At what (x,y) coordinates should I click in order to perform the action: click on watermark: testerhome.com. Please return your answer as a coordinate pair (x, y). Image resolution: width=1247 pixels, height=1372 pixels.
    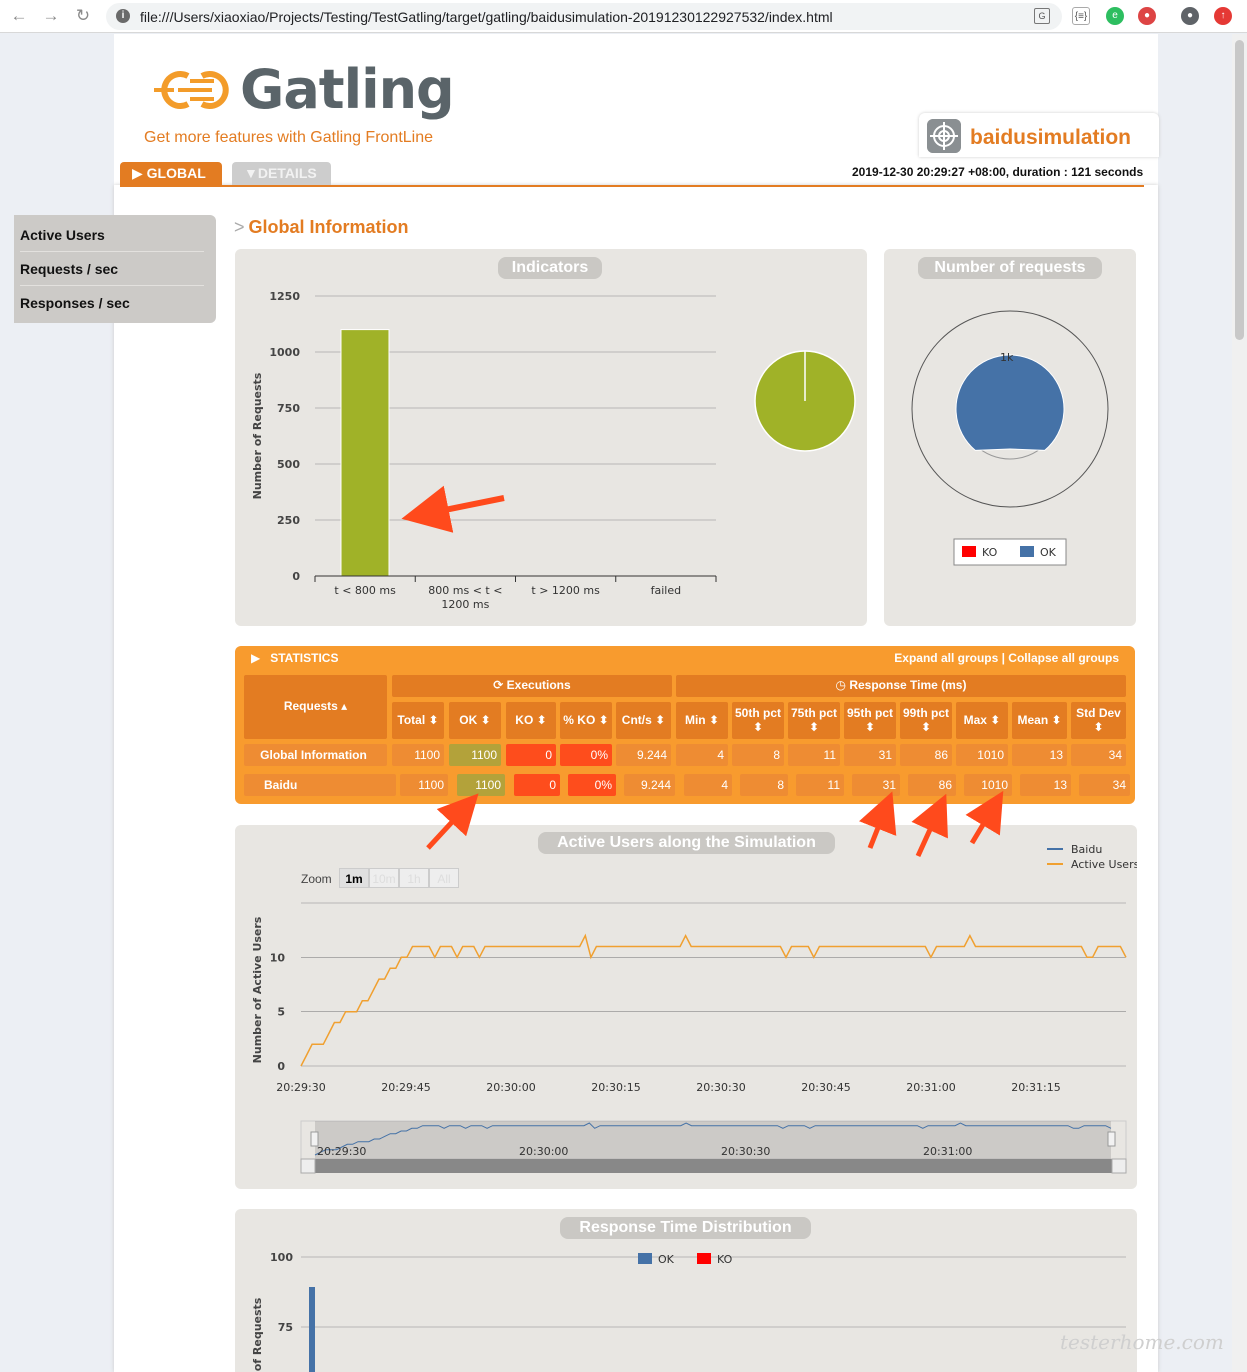
    Looking at the image, I should click on (1142, 1342).